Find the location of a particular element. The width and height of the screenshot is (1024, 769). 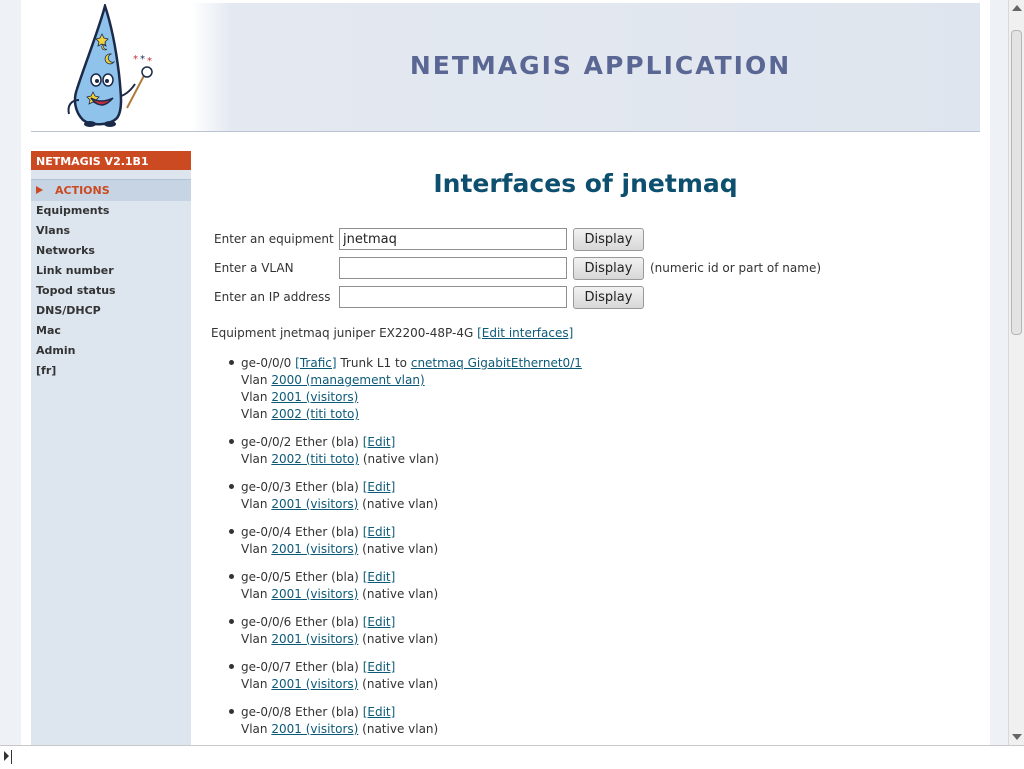

sidebar-item-link-number: Link number is located at coordinates (111, 271).